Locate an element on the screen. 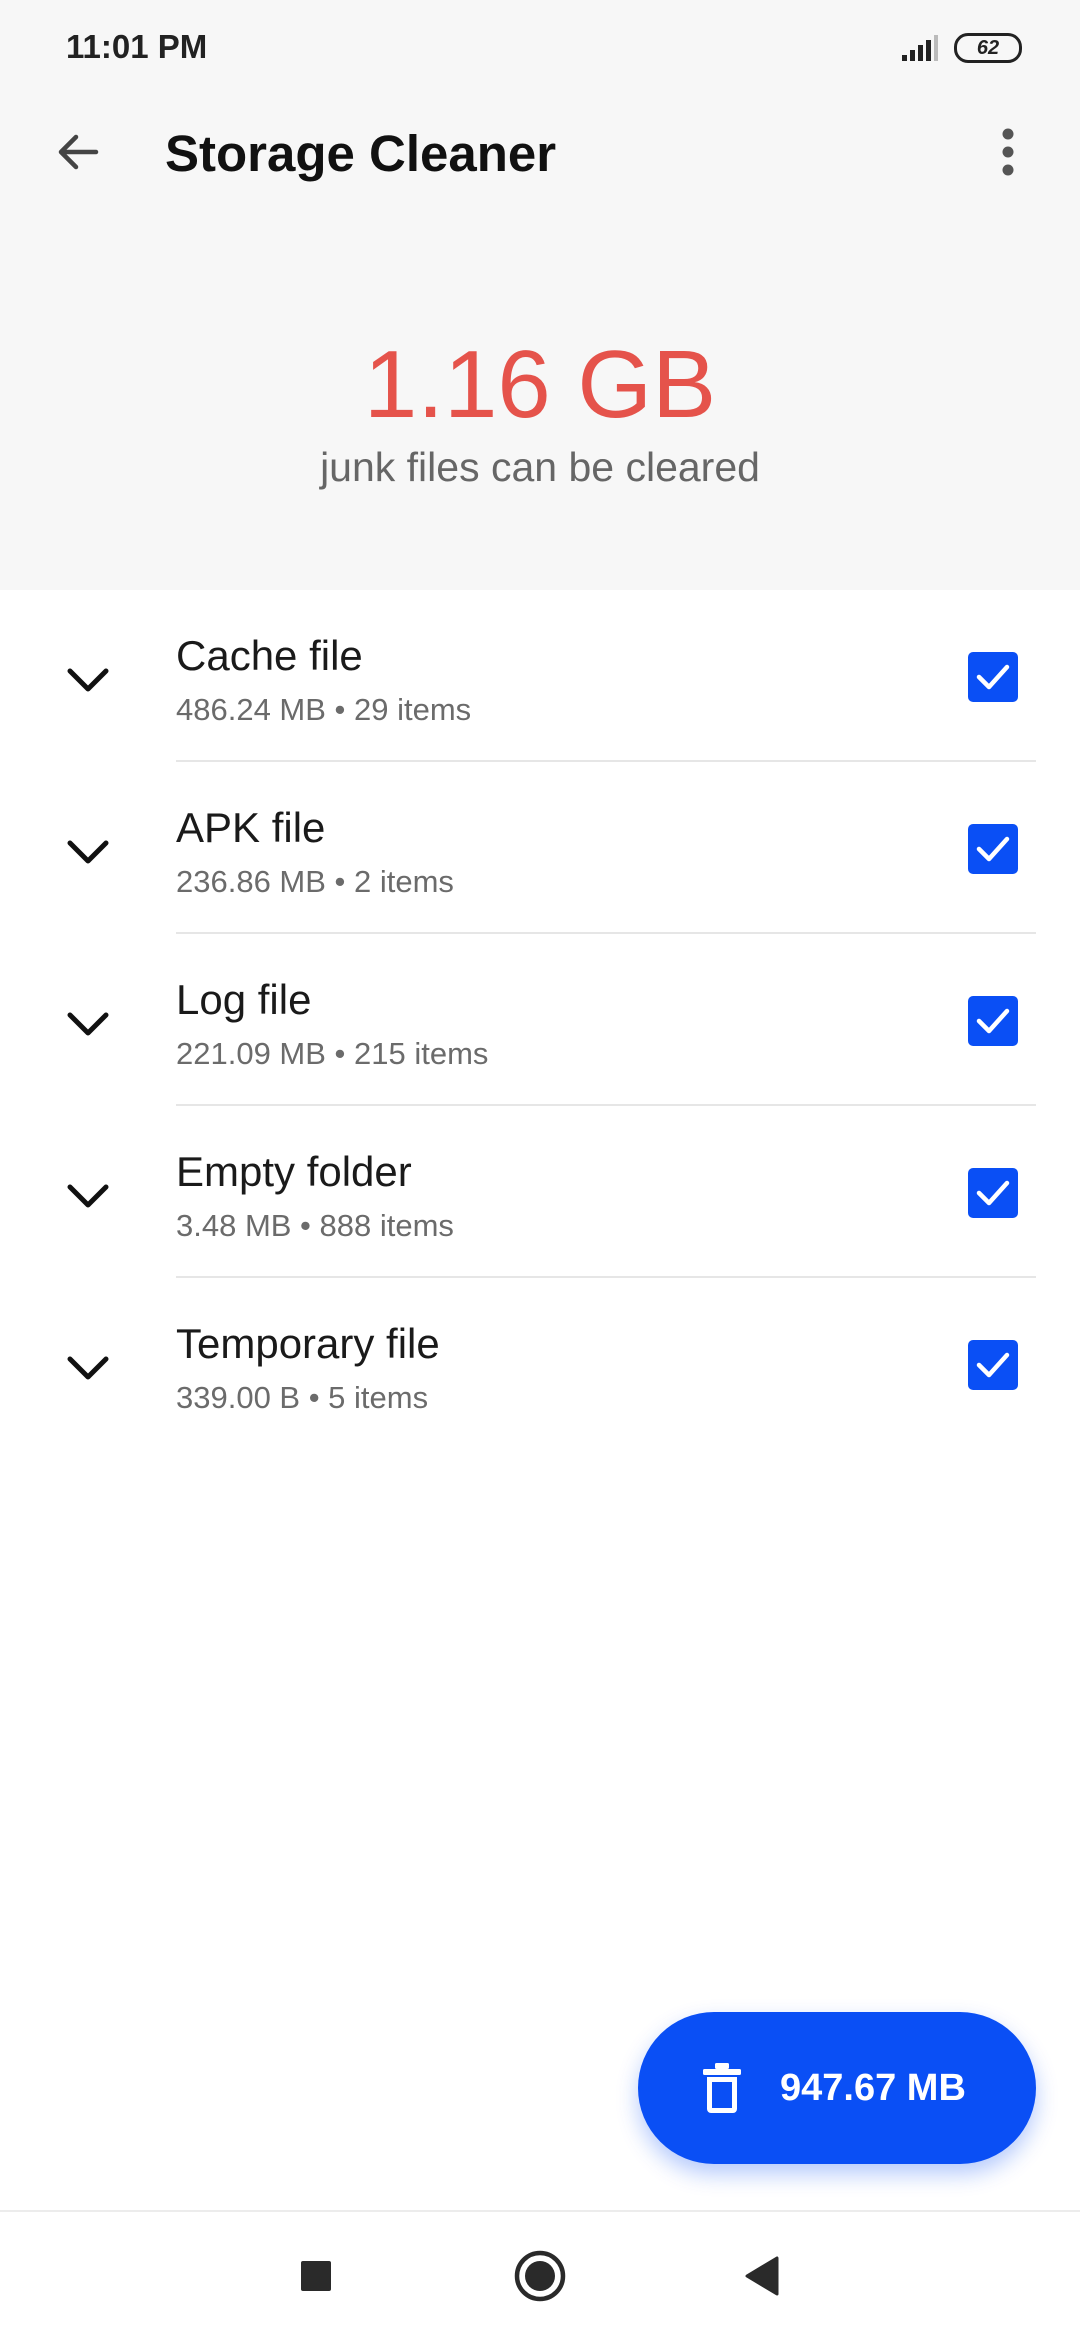  category-details: 221.09 MB • 215 items is located at coordinates (332, 1053).